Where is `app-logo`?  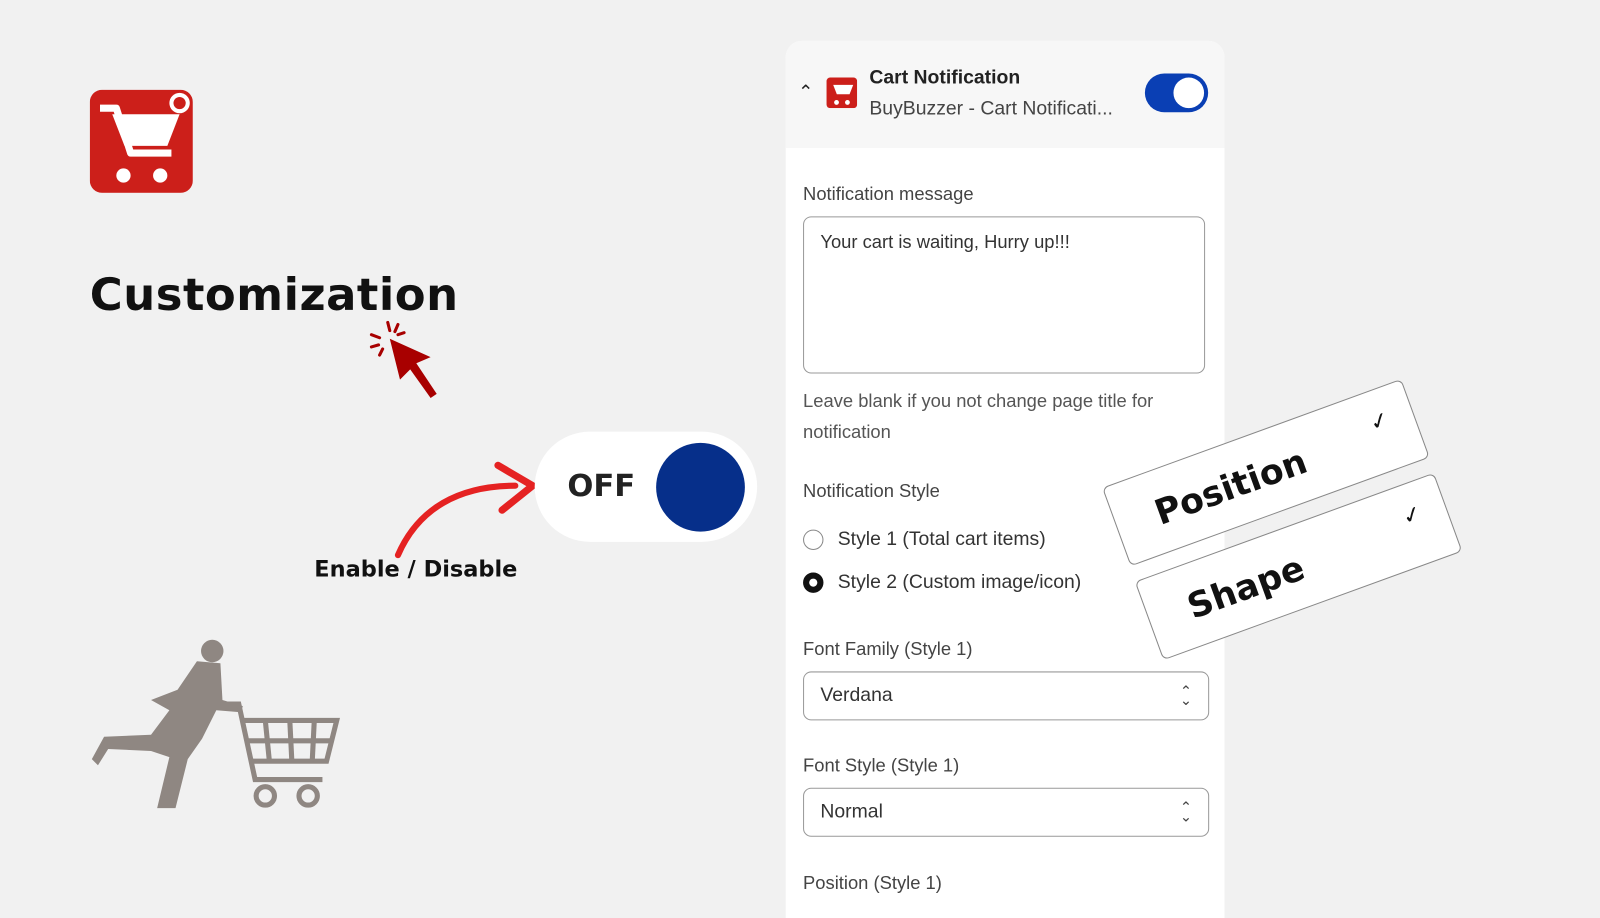 app-logo is located at coordinates (141, 141).